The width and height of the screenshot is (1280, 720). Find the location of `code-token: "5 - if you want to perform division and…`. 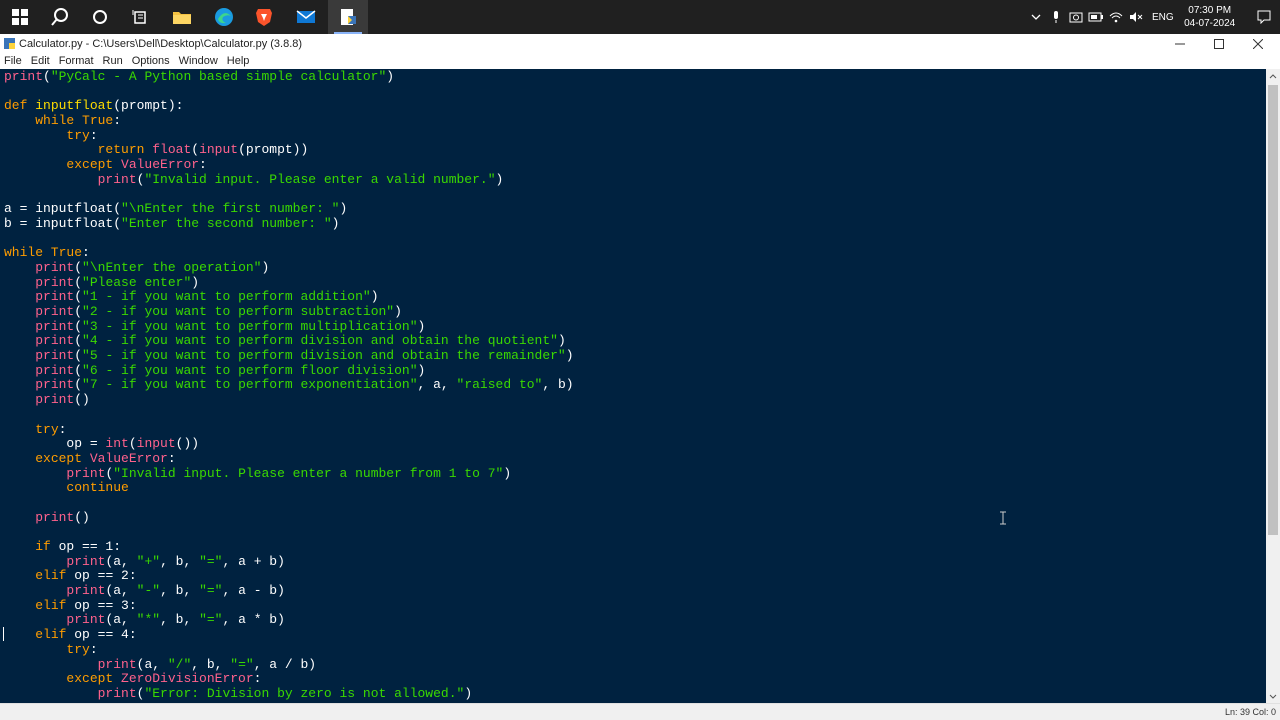

code-token: "5 - if you want to perform division and… is located at coordinates (324, 356).